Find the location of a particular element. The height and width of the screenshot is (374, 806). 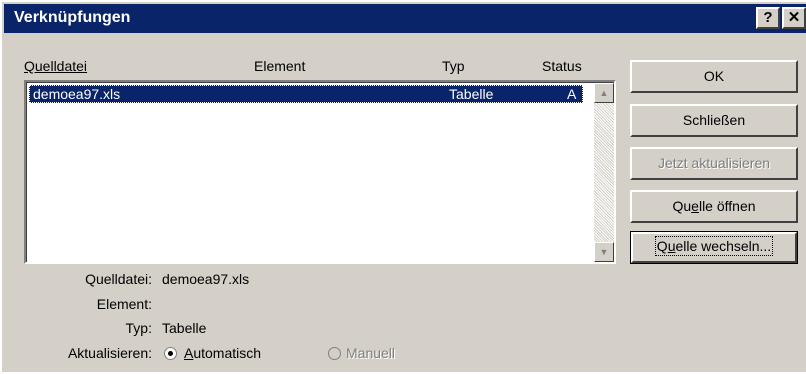

radio-manual-label: Manuell is located at coordinates (370, 353).